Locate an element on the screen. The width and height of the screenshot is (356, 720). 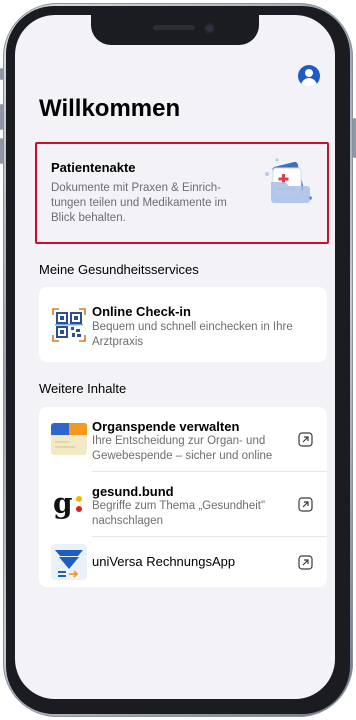
gesund-bund-title: gesund.bund is located at coordinates (133, 491).